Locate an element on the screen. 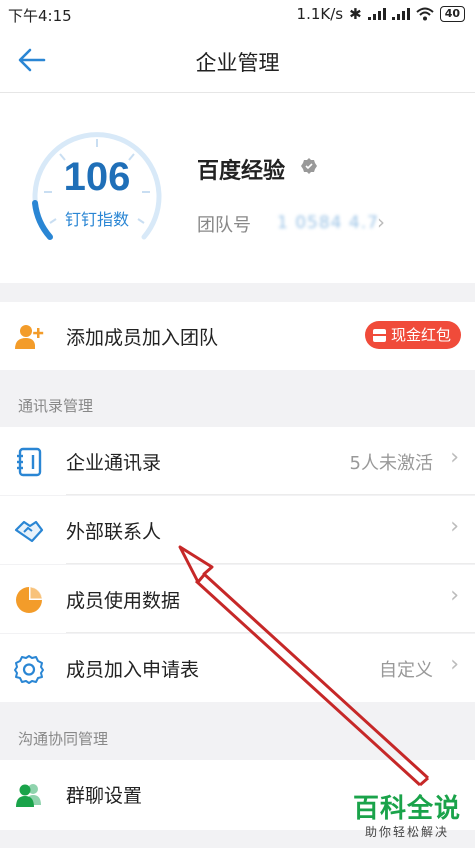 The height and width of the screenshot is (848, 475). contacts-item-label: 企业通讯录 is located at coordinates (114, 463).